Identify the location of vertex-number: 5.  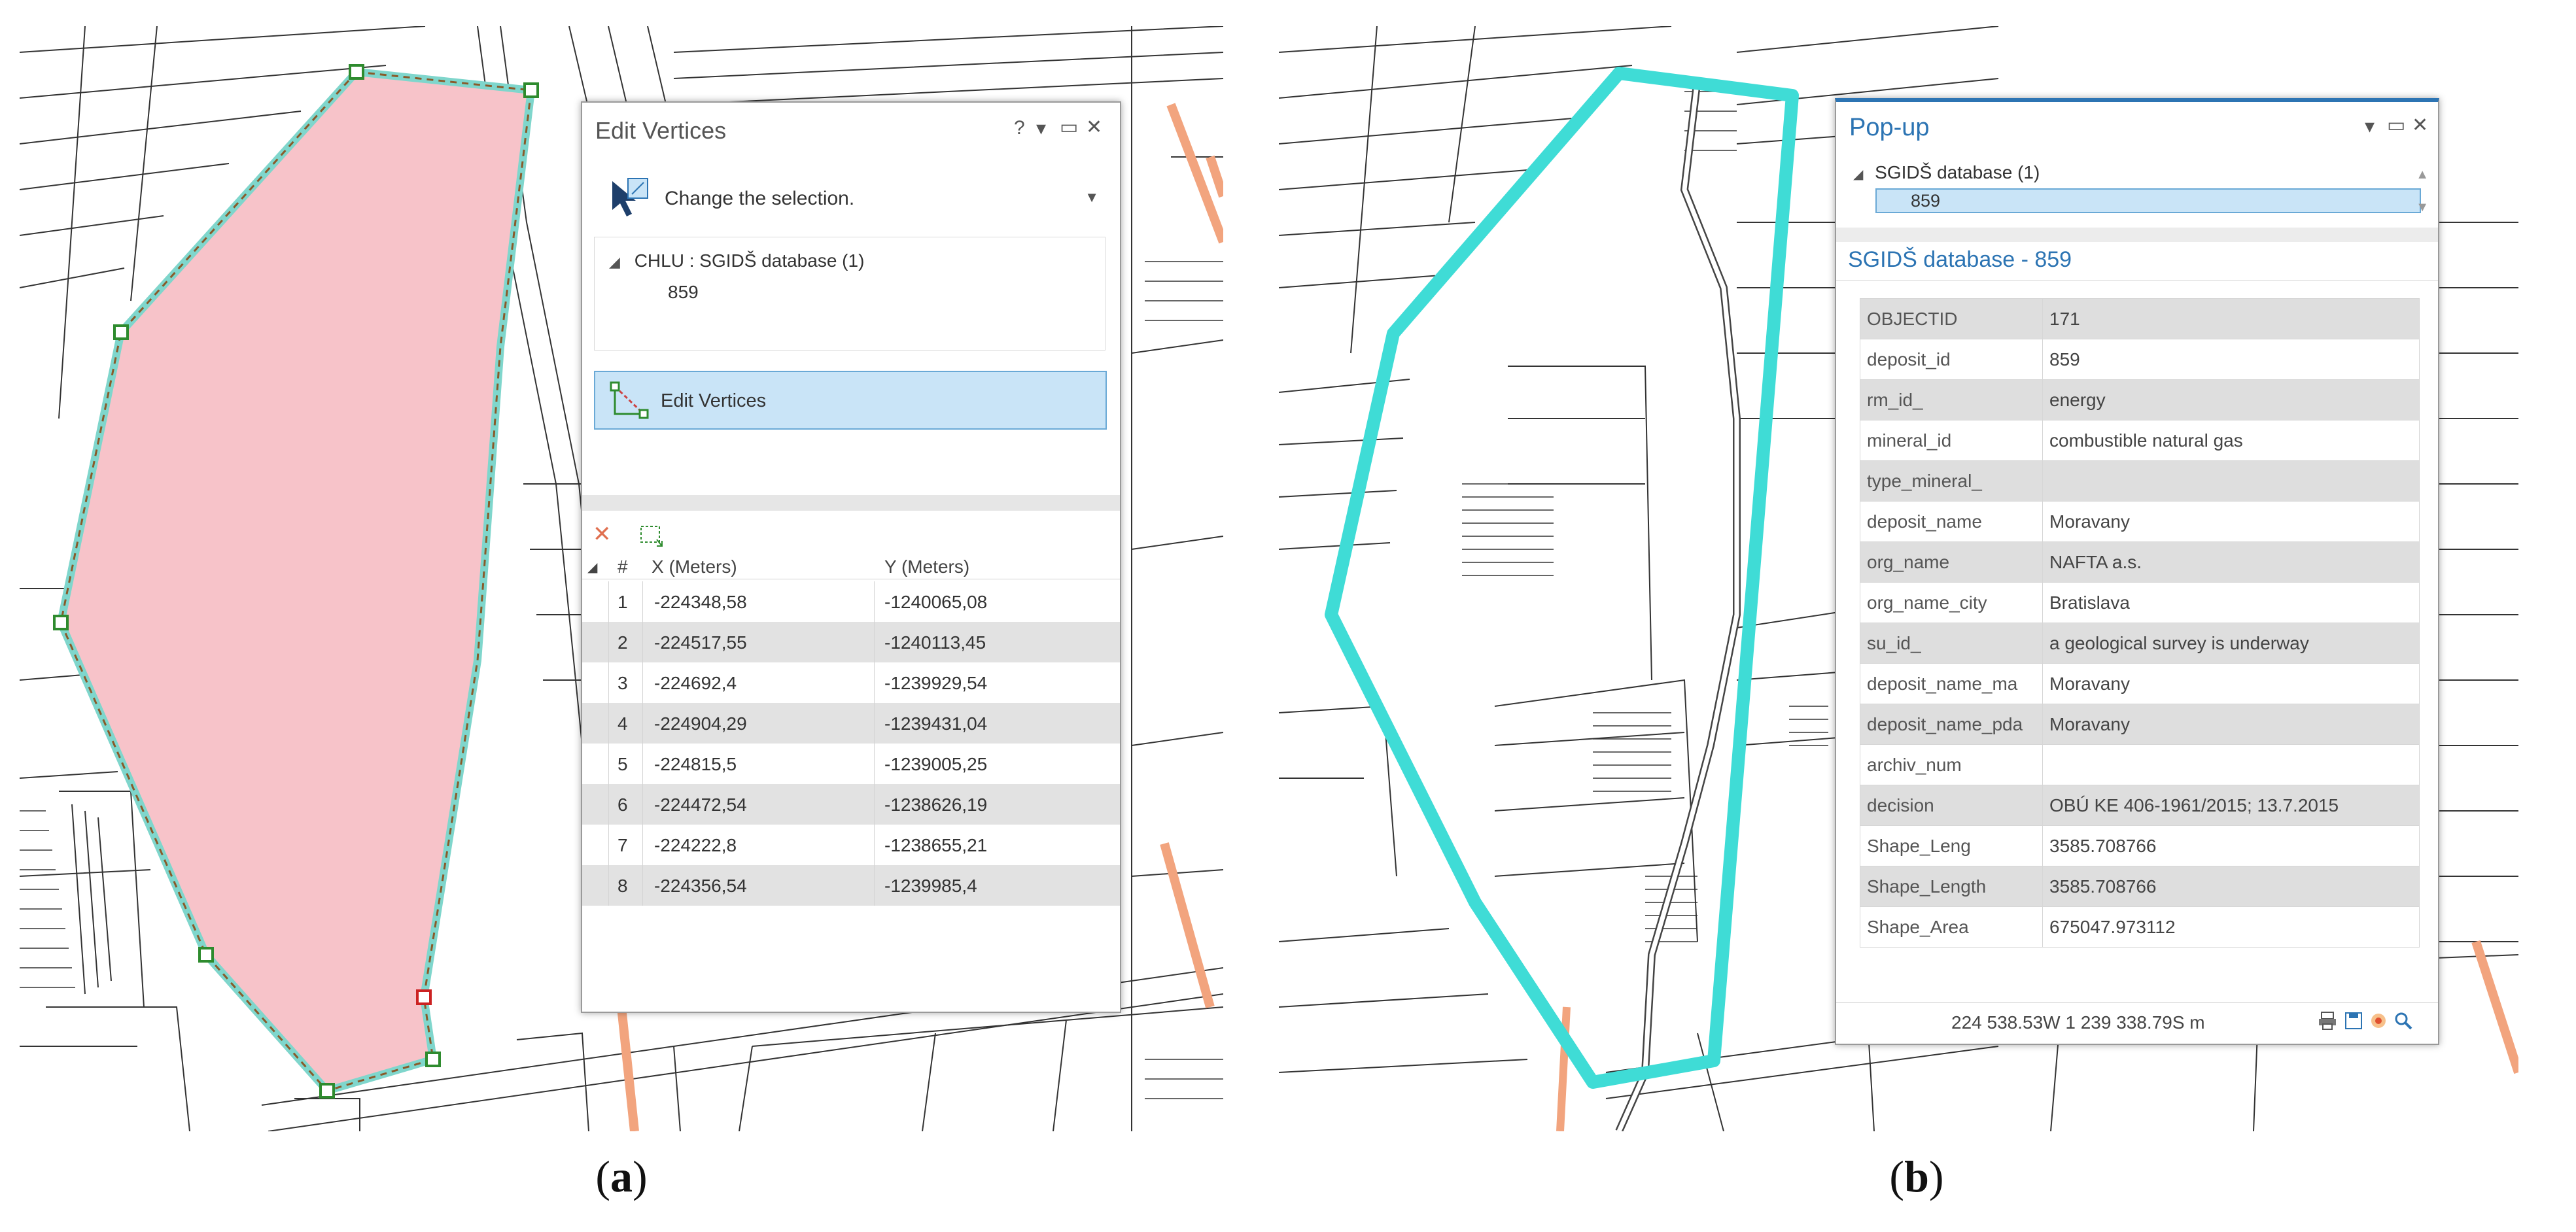
(623, 764).